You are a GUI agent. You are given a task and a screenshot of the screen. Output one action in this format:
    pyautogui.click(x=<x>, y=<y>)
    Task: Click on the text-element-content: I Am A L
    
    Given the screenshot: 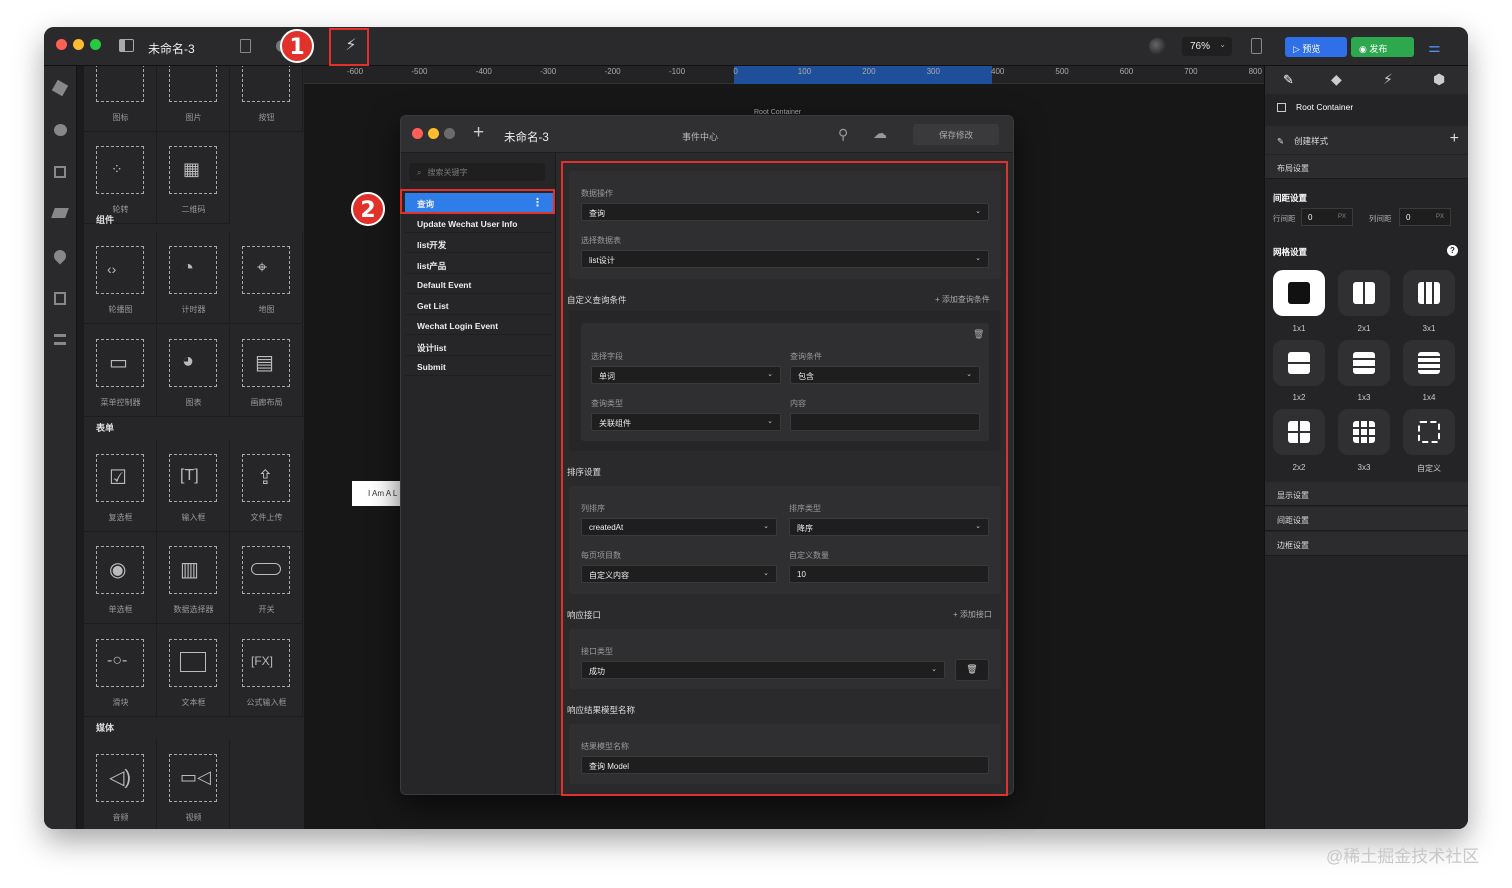 What is the action you would take?
    pyautogui.click(x=383, y=493)
    